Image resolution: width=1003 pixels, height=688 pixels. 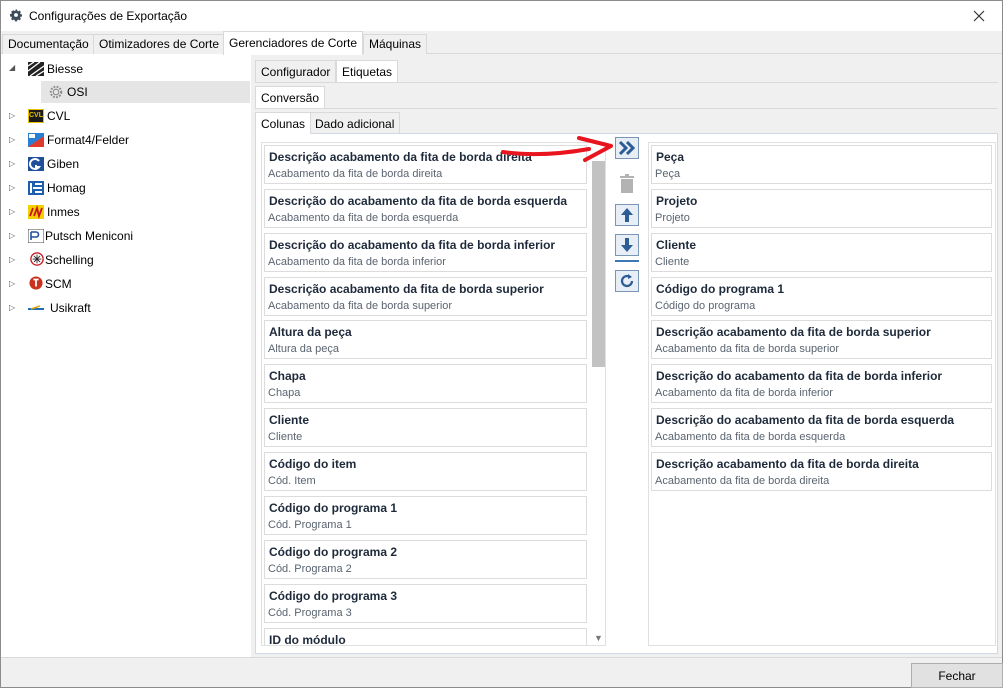 What do you see at coordinates (821, 164) in the screenshot?
I see `list-item: Peça Peça` at bounding box center [821, 164].